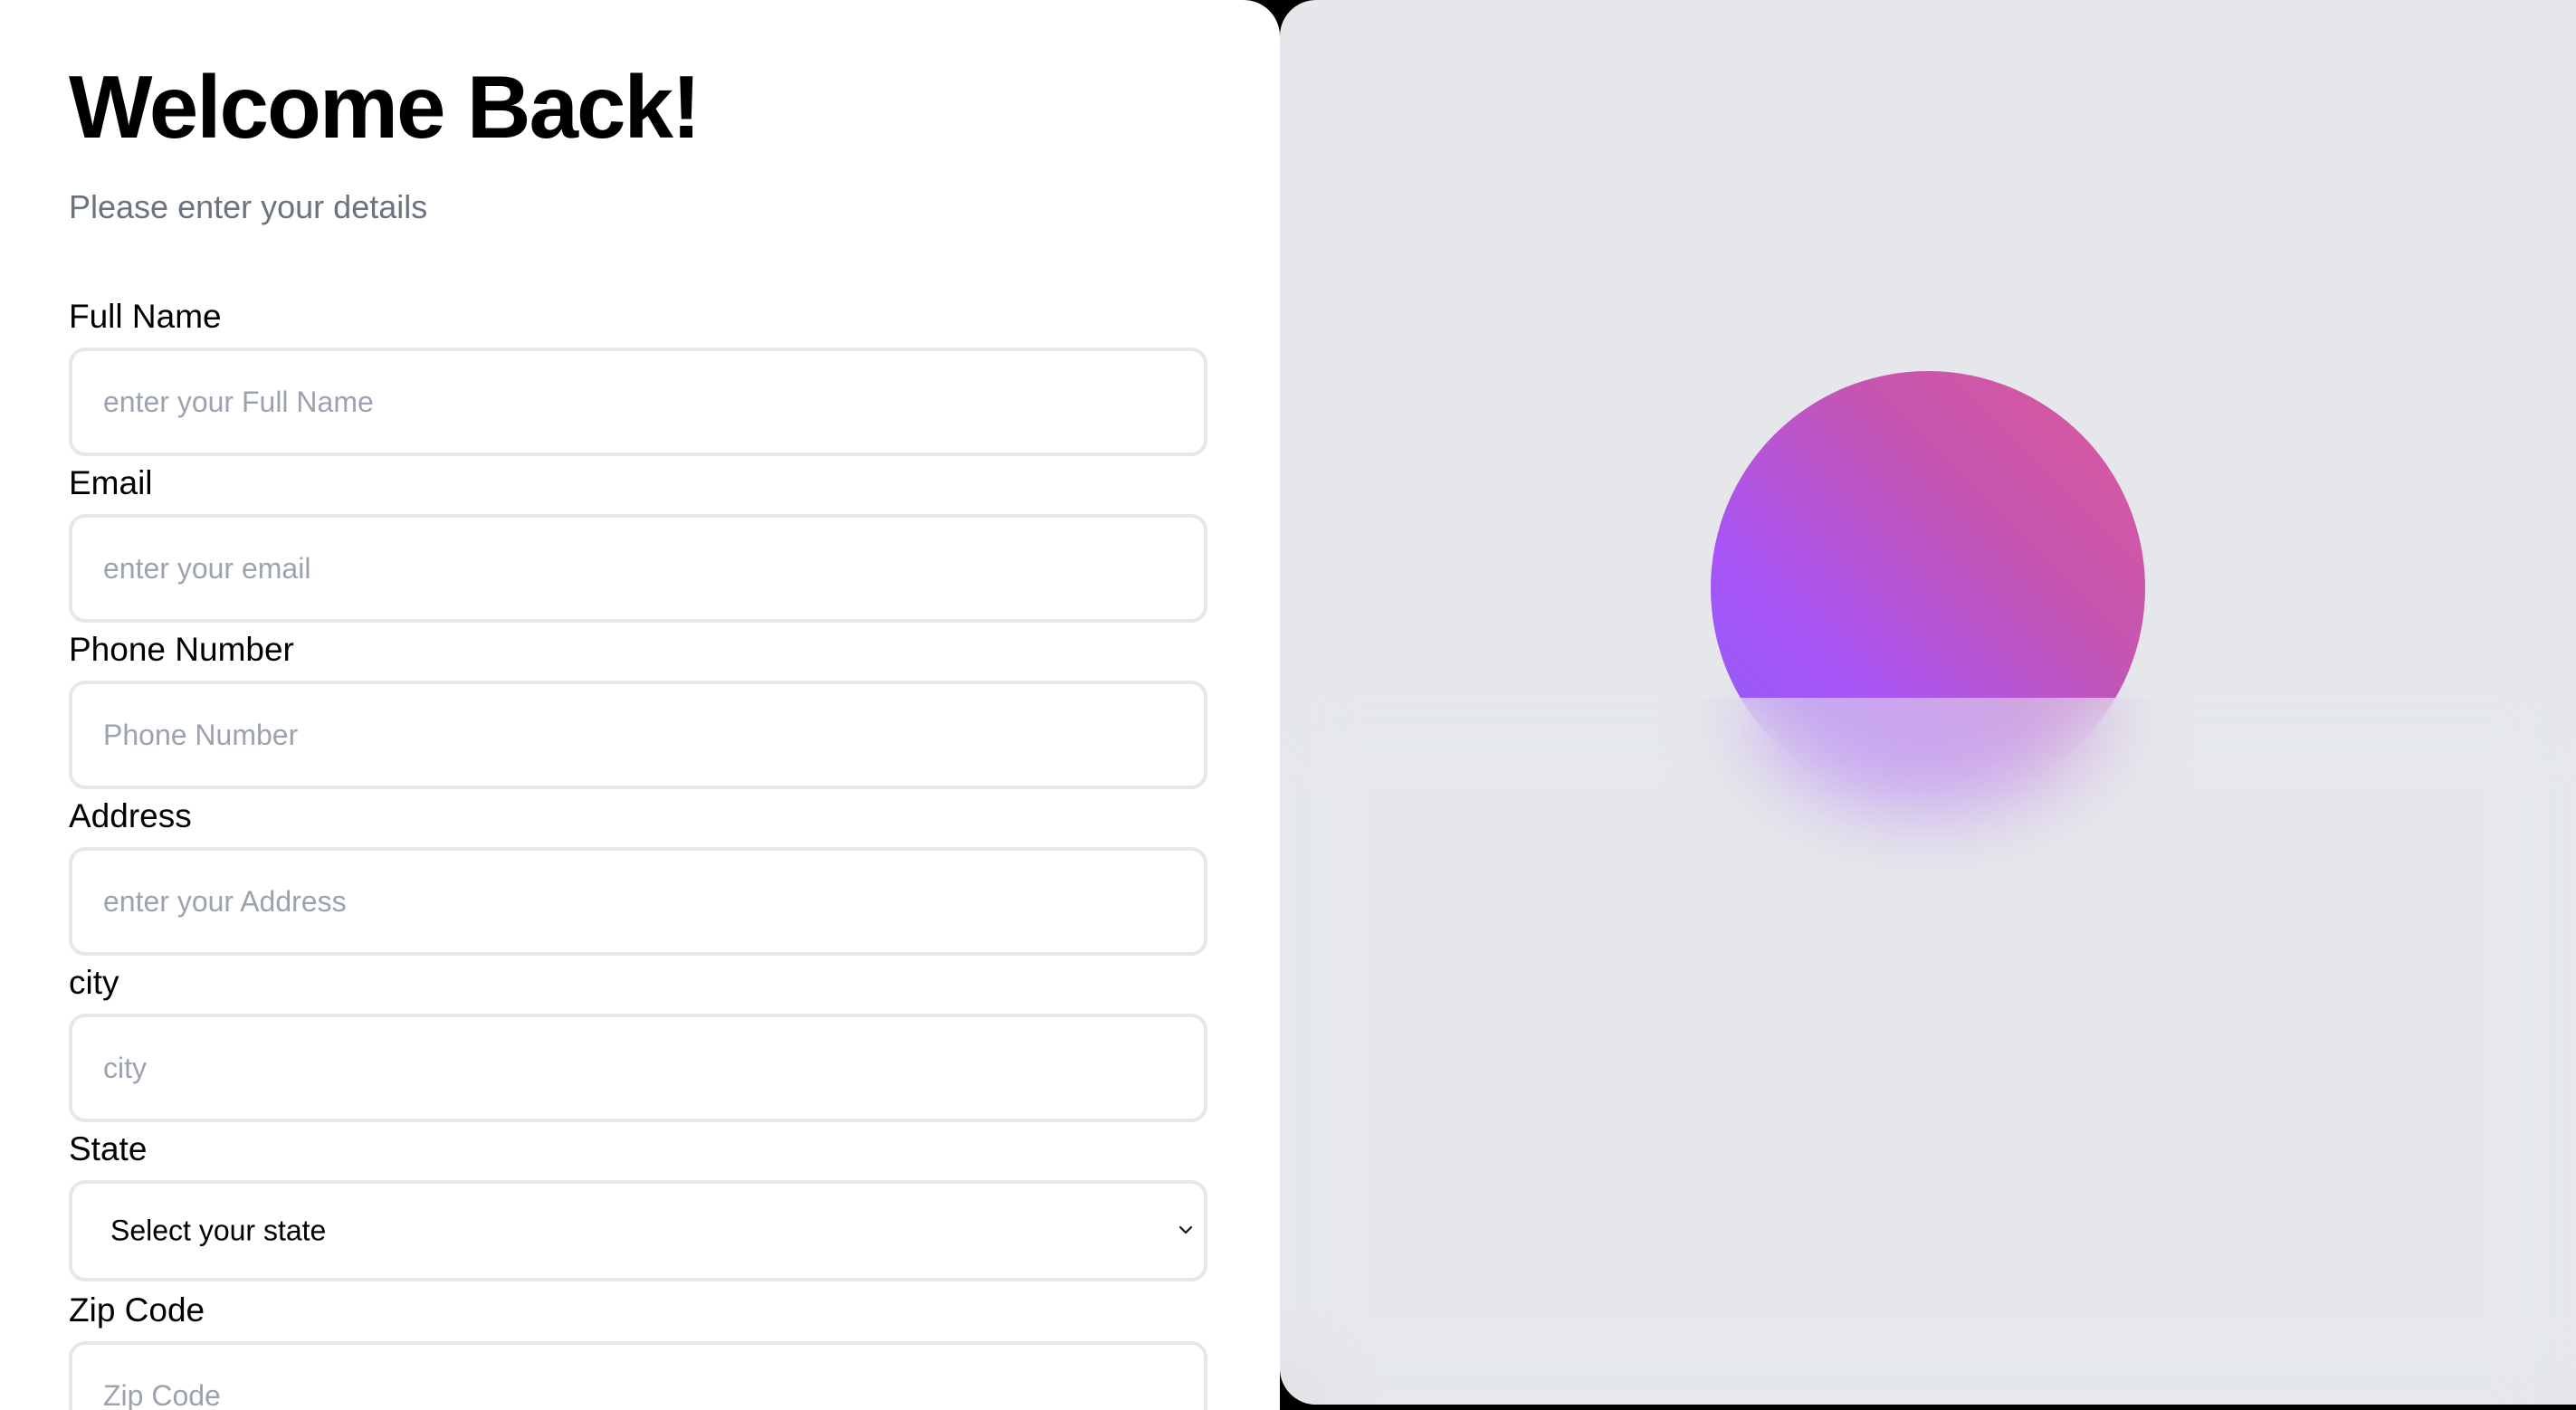 This screenshot has width=2576, height=1410. What do you see at coordinates (109, 1148) in the screenshot?
I see `state-label: State` at bounding box center [109, 1148].